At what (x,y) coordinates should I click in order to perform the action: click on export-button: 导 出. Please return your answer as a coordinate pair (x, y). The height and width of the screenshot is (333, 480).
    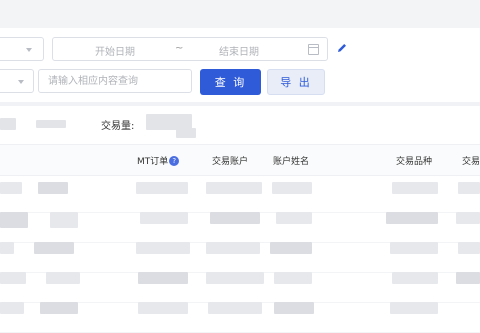
    Looking at the image, I should click on (296, 82).